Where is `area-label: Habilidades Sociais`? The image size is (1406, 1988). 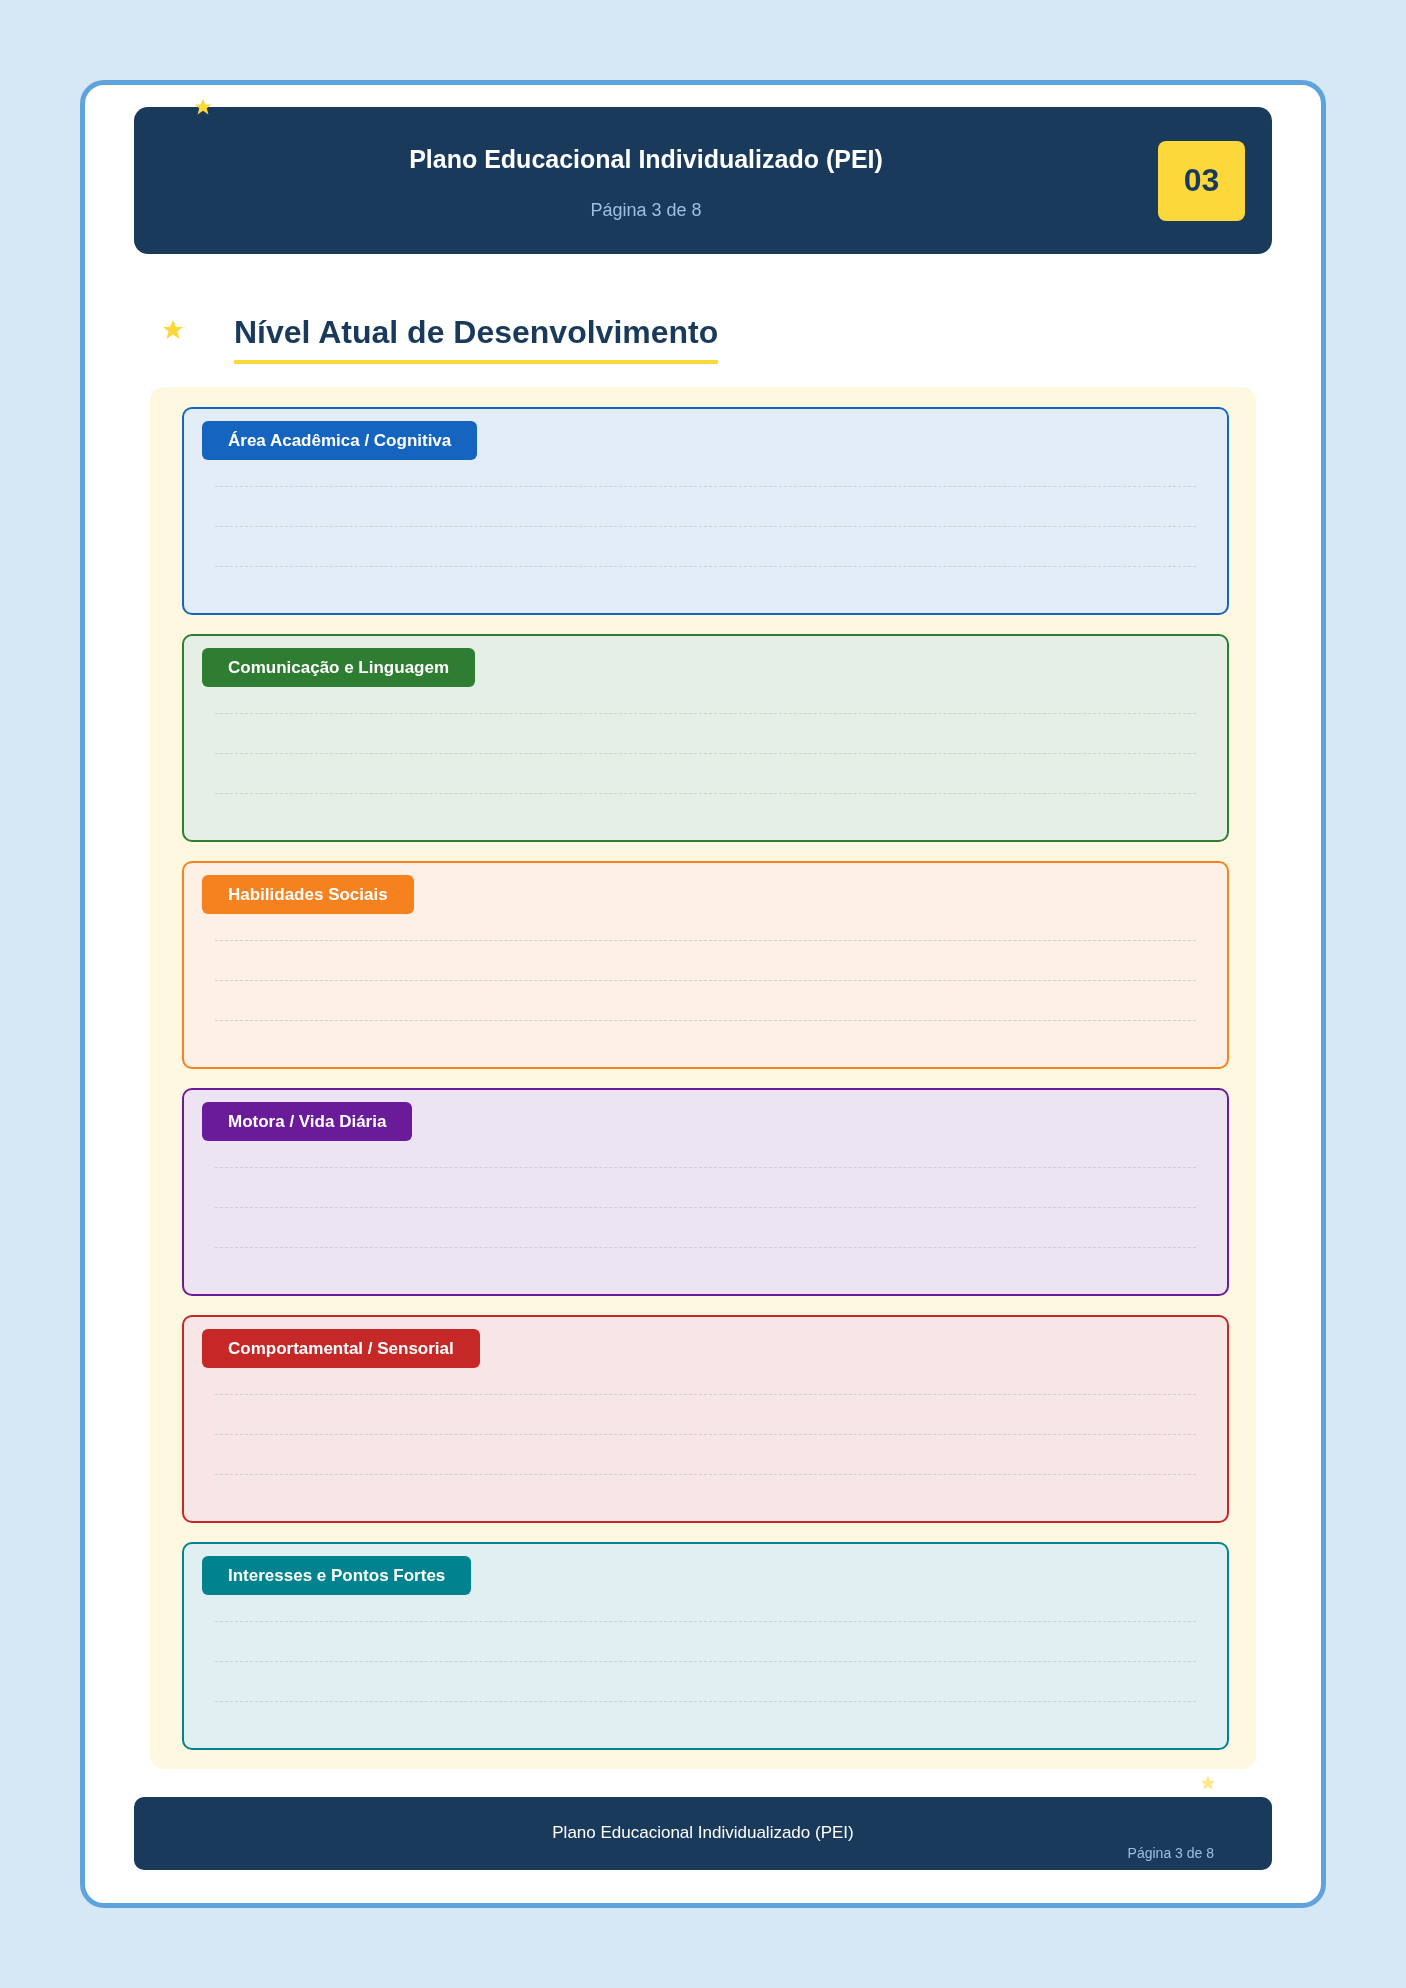 area-label: Habilidades Sociais is located at coordinates (308, 894).